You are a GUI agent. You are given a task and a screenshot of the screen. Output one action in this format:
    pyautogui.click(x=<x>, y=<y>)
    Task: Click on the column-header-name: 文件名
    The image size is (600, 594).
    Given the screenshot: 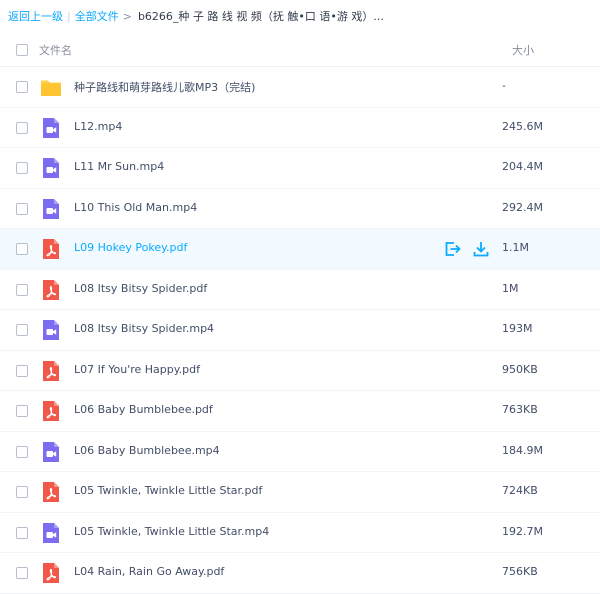 What is the action you would take?
    pyautogui.click(x=55, y=50)
    